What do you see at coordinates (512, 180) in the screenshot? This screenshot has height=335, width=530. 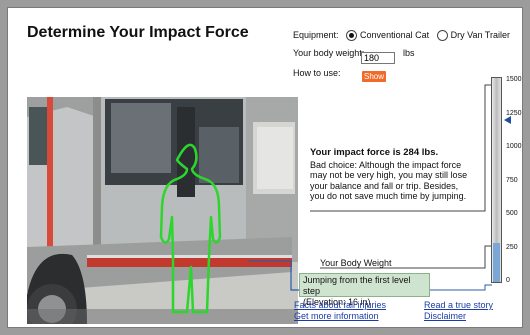 I see `scale-tick-label: 750` at bounding box center [512, 180].